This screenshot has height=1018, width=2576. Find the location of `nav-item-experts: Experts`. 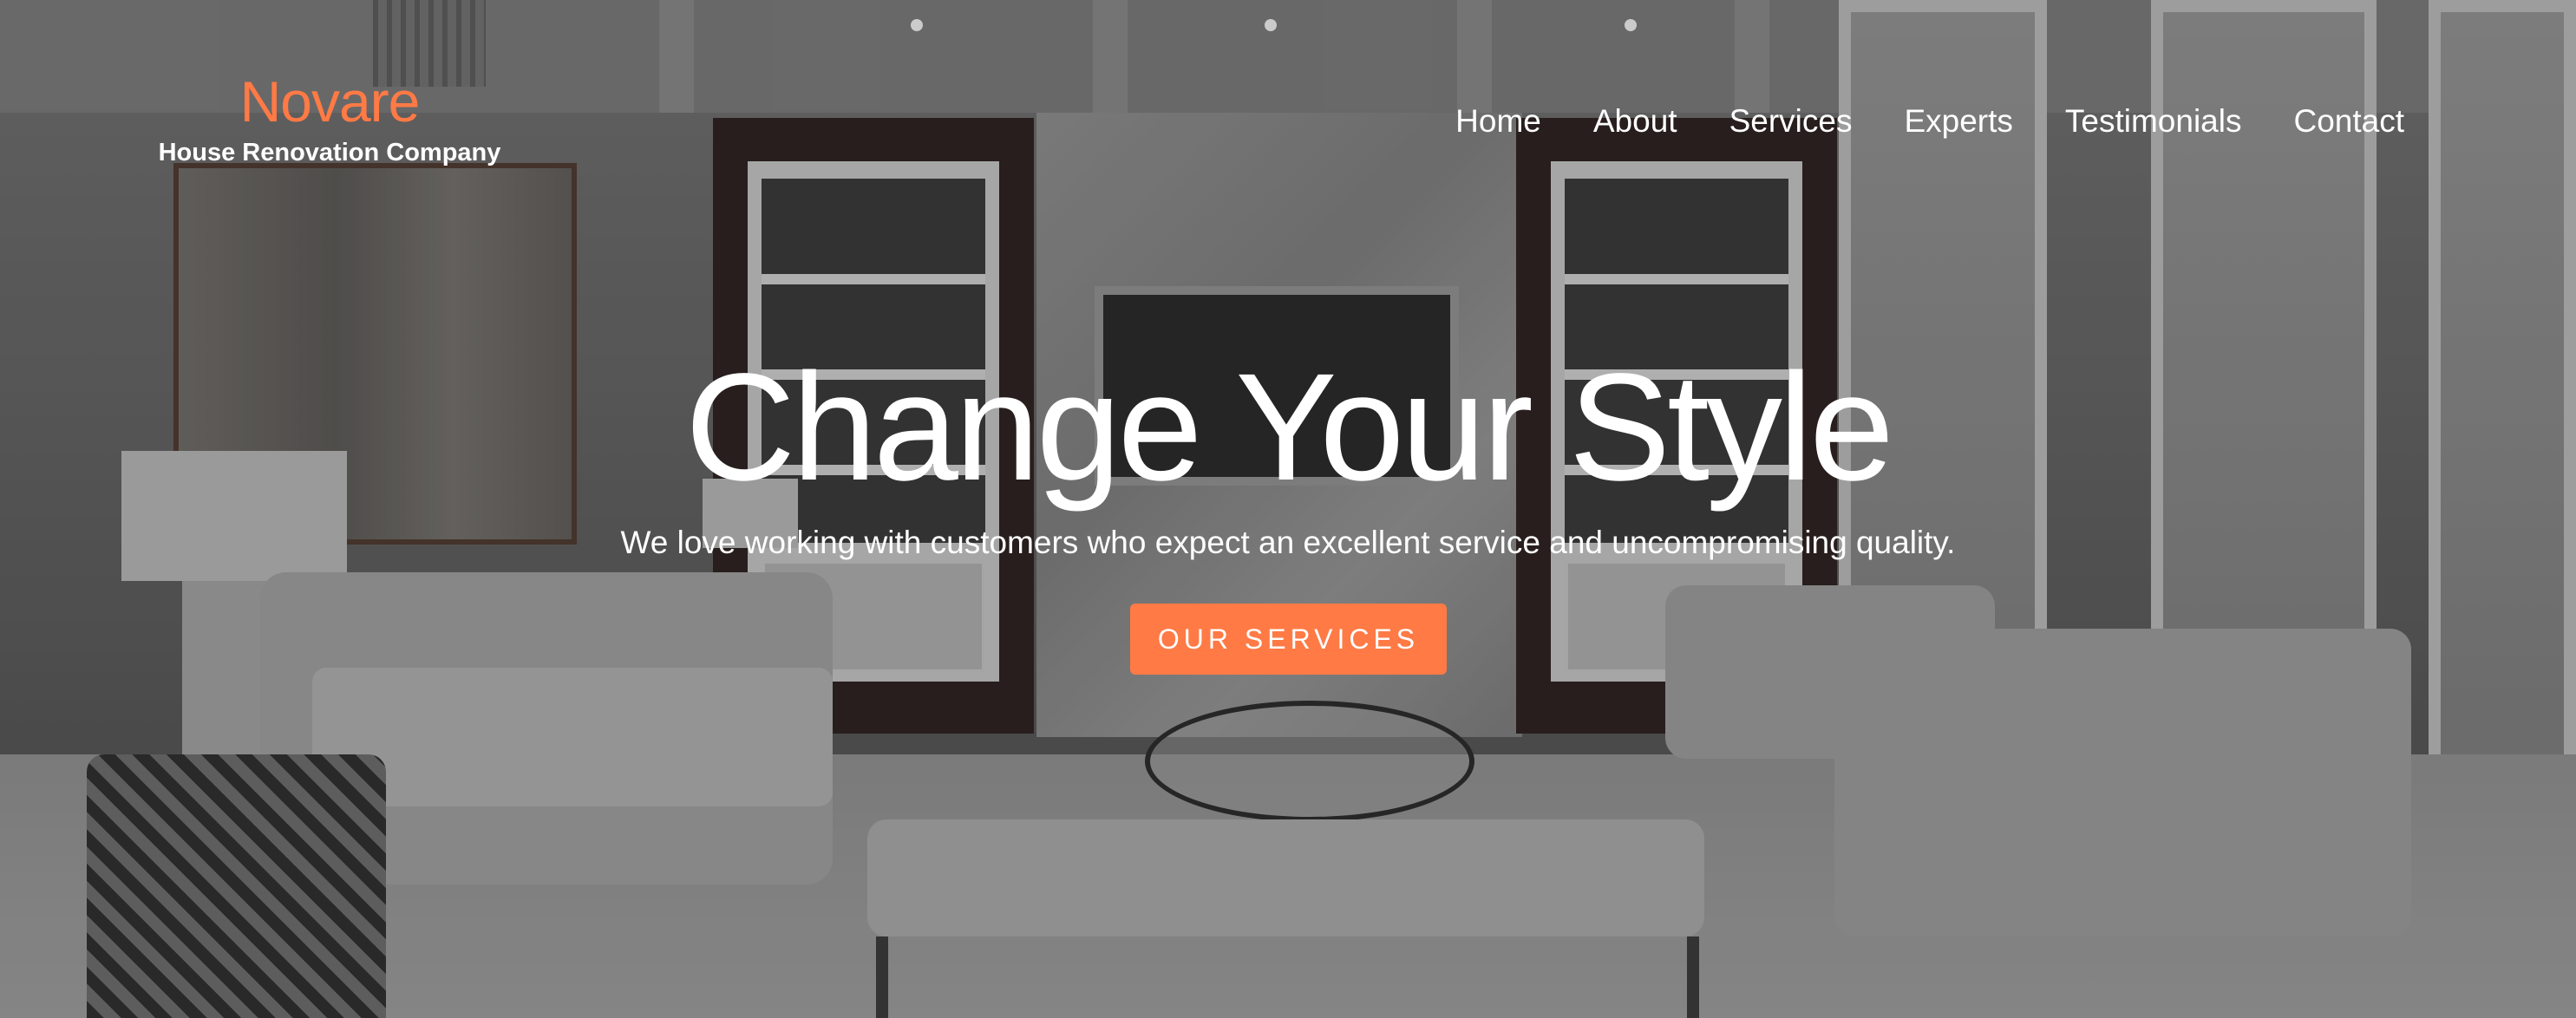

nav-item-experts: Experts is located at coordinates (1958, 121).